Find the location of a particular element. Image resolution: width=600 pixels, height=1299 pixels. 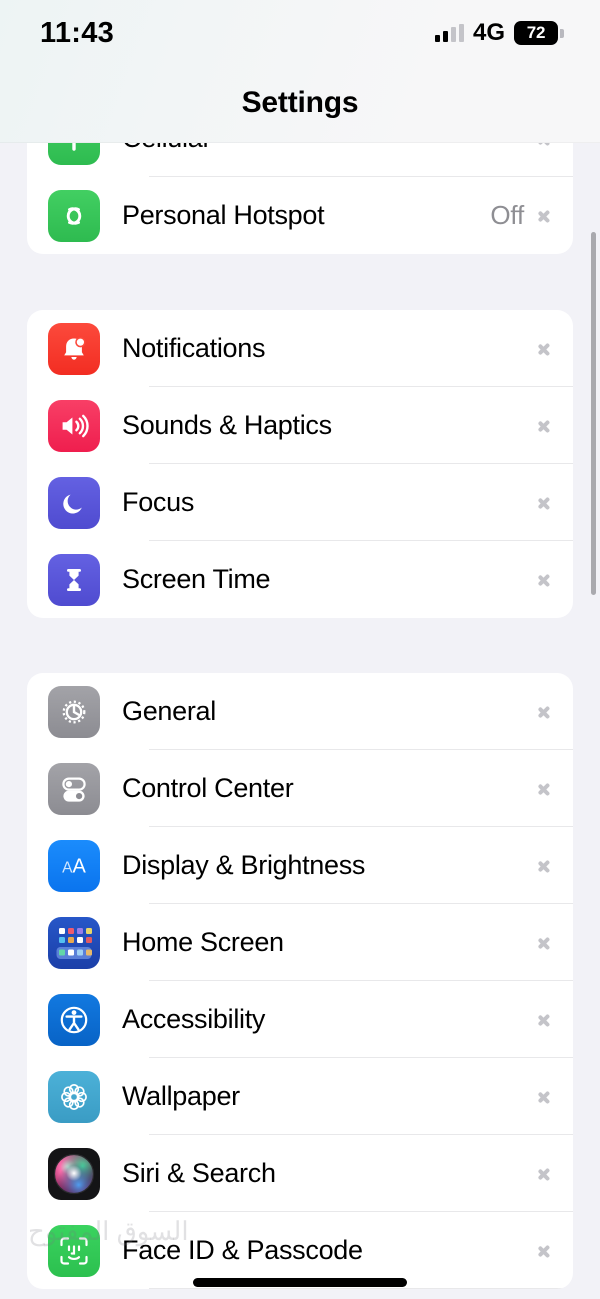

siri-search-icon is located at coordinates (74, 1173).